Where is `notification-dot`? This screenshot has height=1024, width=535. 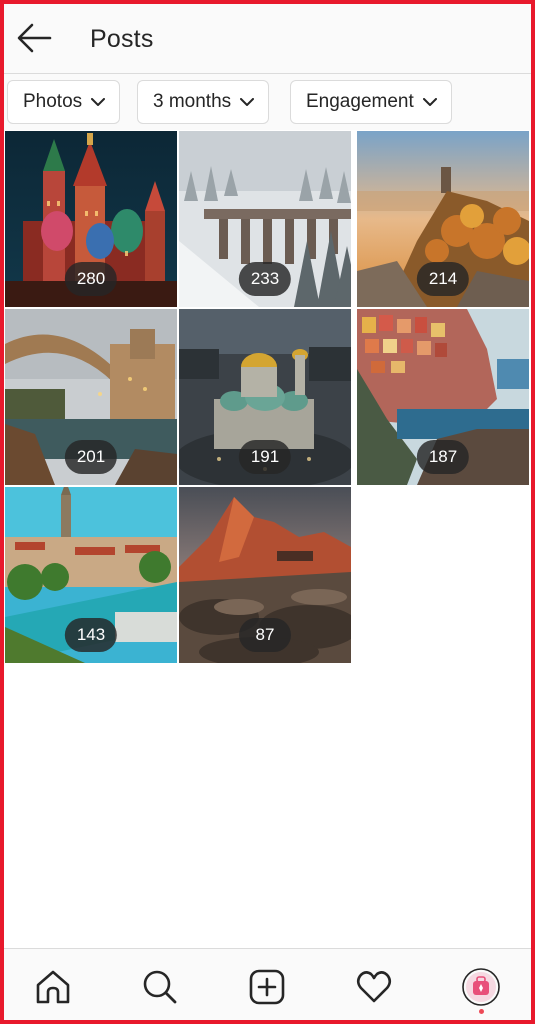 notification-dot is located at coordinates (481, 1011).